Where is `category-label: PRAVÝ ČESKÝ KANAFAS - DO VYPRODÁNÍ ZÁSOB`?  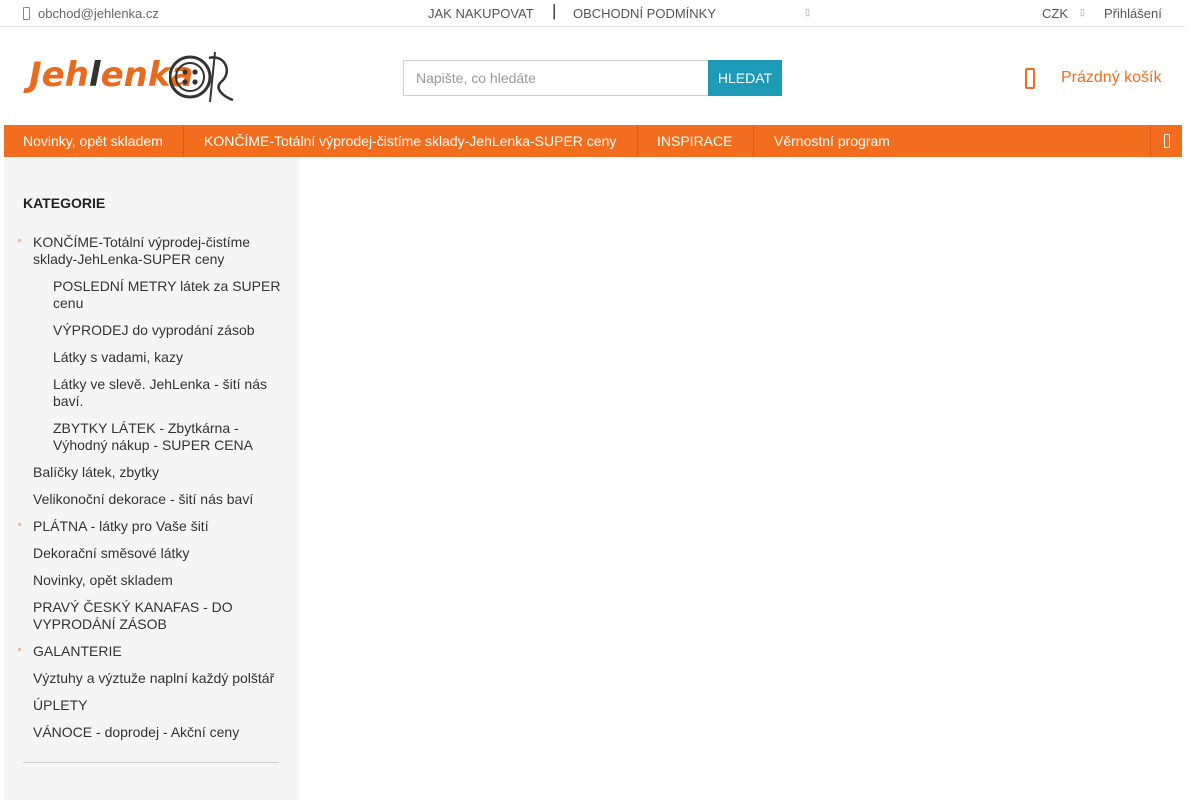 category-label: PRAVÝ ČESKÝ KANAFAS - DO VYPRODÁNÍ ZÁSOB is located at coordinates (133, 615).